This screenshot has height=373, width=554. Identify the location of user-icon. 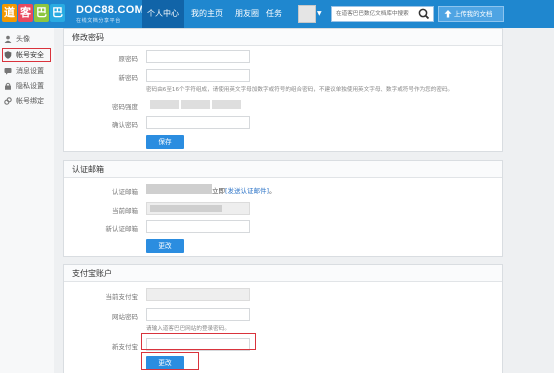
(8, 39).